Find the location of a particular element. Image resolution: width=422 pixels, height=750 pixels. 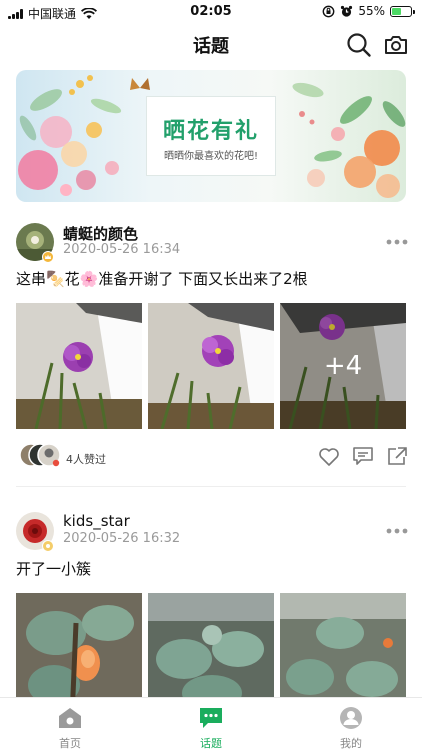

banner-subtitle: 晒晒你最喜欢的花吧! is located at coordinates (210, 156).